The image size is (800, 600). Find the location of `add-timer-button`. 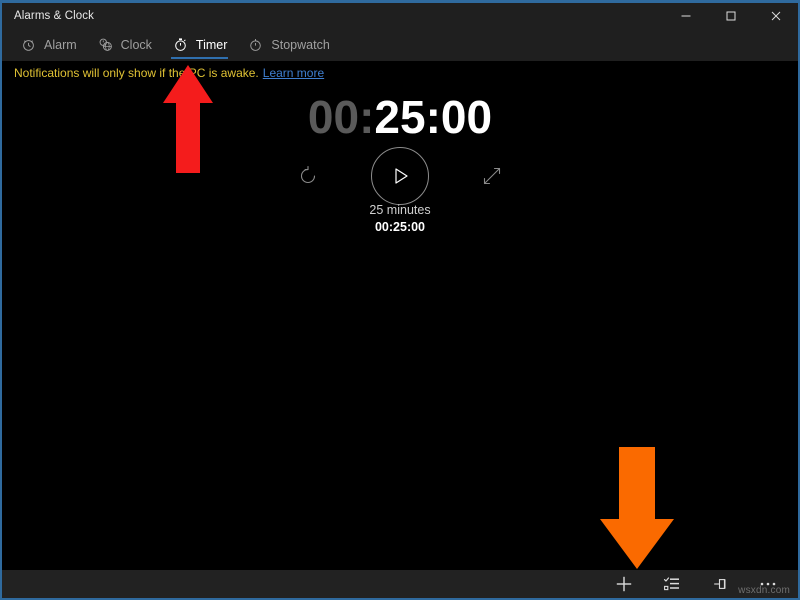

add-timer-button is located at coordinates (624, 584).